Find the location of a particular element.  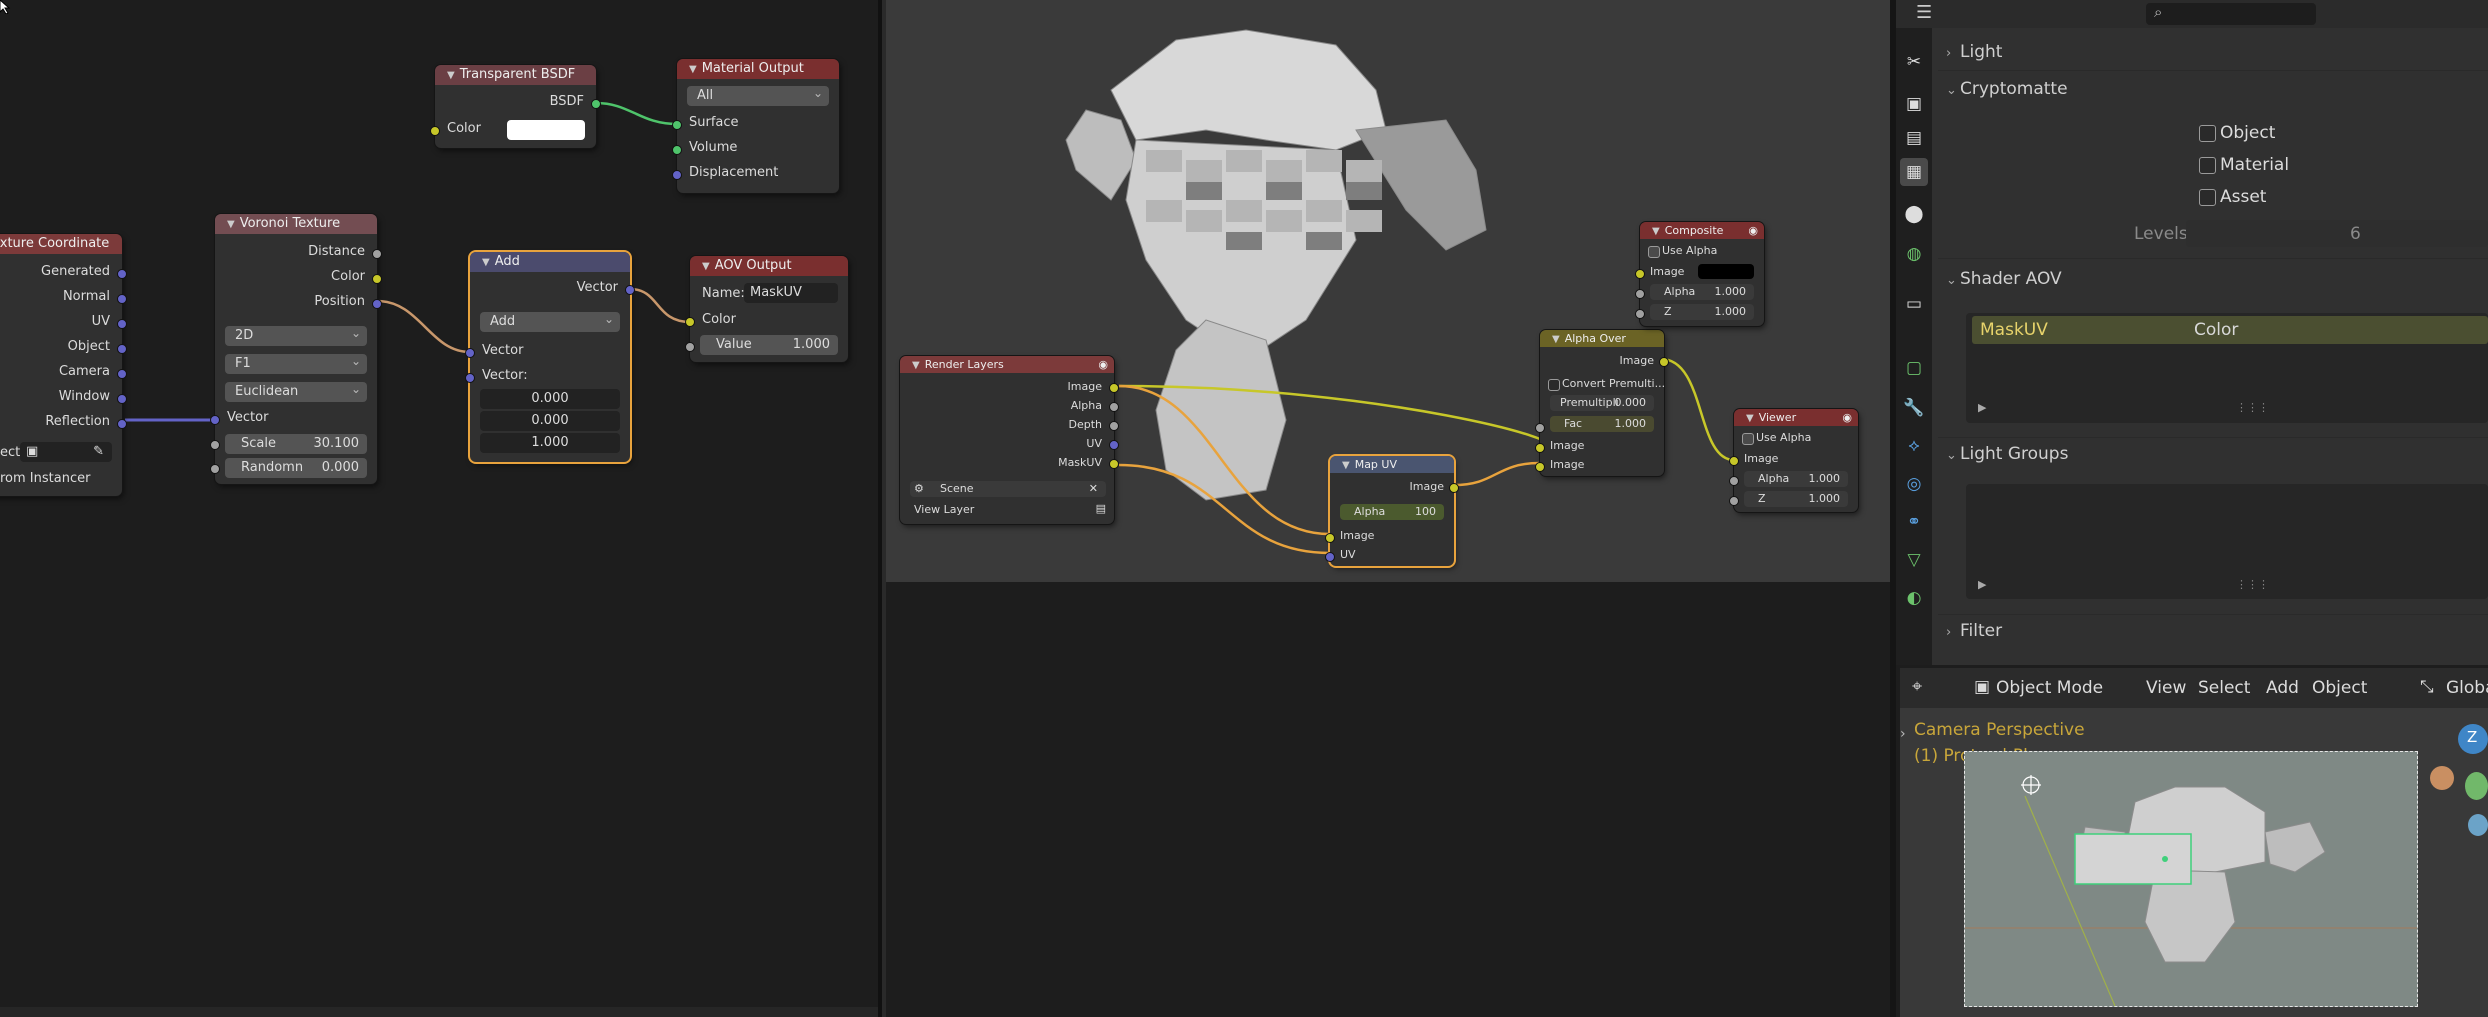

node-header: ▼ Render Layers ◉ is located at coordinates (1007, 364).